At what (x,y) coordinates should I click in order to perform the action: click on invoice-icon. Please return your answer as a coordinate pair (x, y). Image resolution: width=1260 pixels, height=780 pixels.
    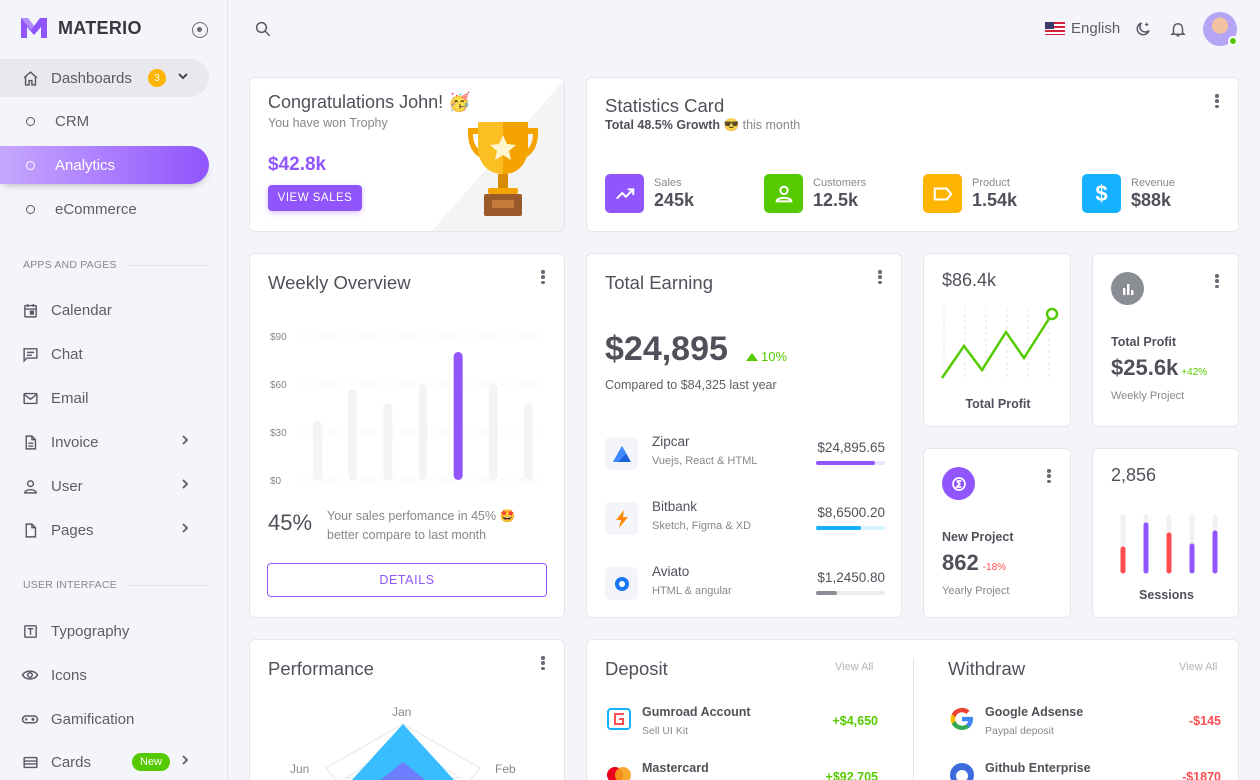
    Looking at the image, I should click on (30, 442).